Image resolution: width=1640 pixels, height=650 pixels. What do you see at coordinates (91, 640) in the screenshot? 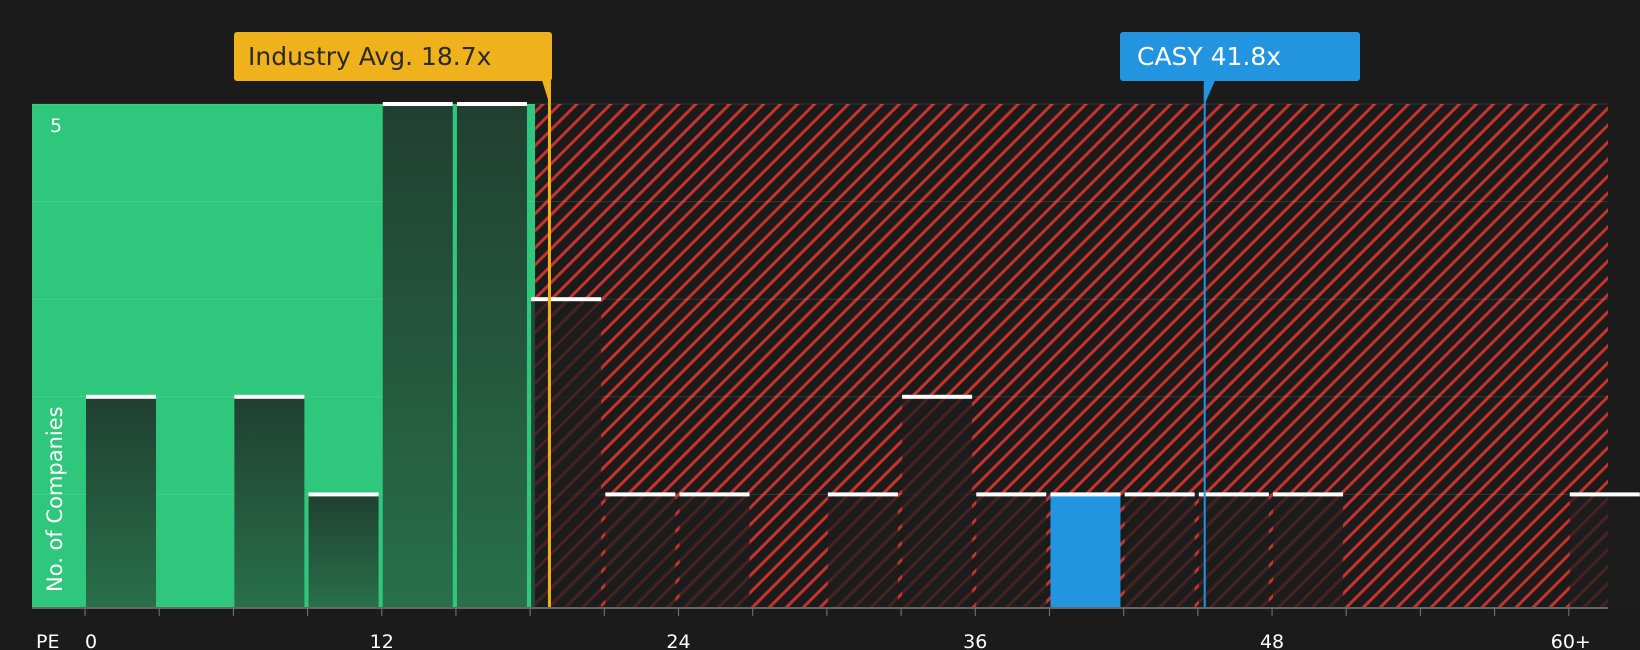
I see `x-tick-label: 0` at bounding box center [91, 640].